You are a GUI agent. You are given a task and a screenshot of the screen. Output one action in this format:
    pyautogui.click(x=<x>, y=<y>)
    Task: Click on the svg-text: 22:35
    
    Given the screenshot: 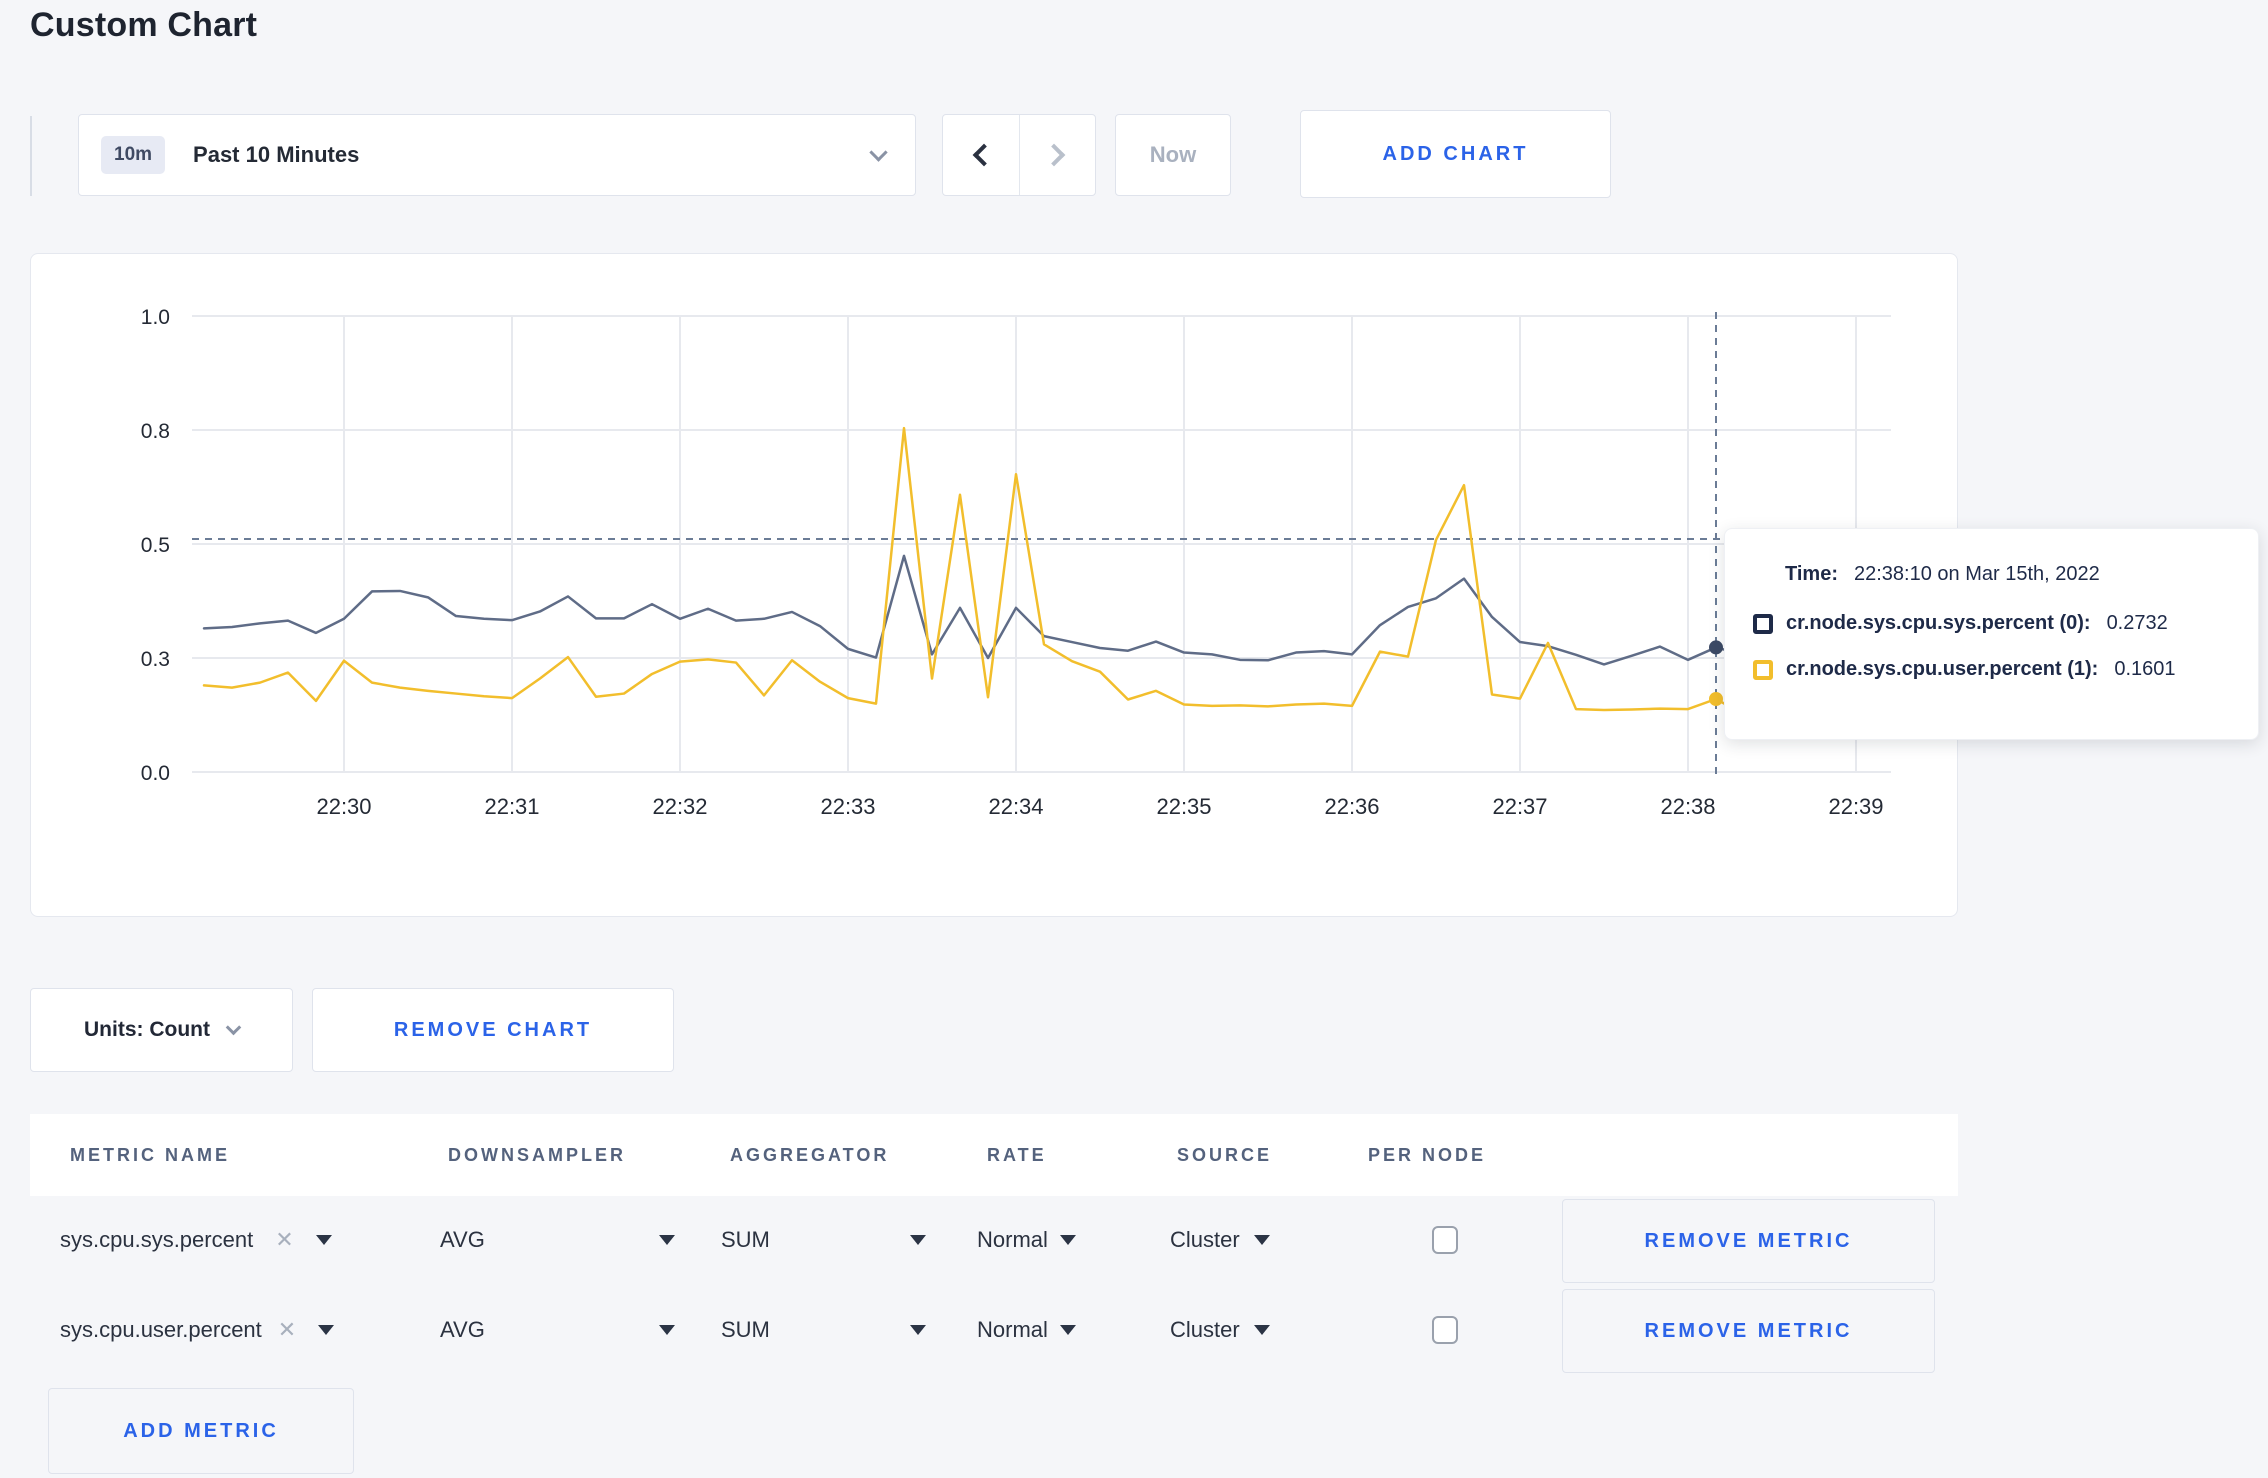 What is the action you would take?
    pyautogui.click(x=1183, y=806)
    